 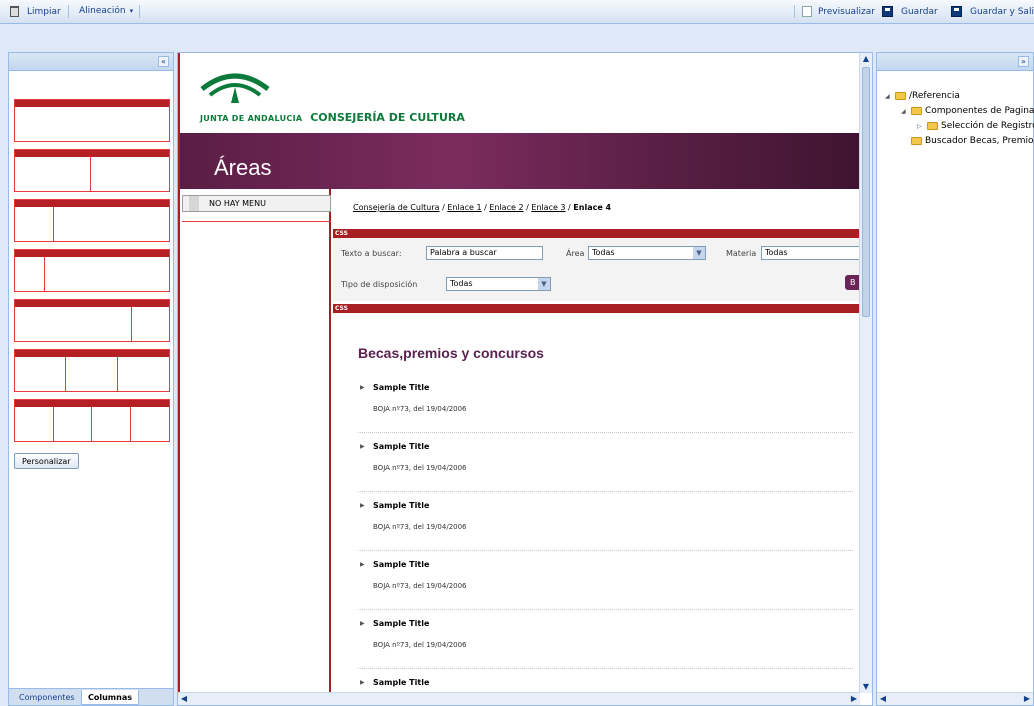 What do you see at coordinates (464, 207) in the screenshot?
I see `breadcrumb-link: Enlace 1` at bounding box center [464, 207].